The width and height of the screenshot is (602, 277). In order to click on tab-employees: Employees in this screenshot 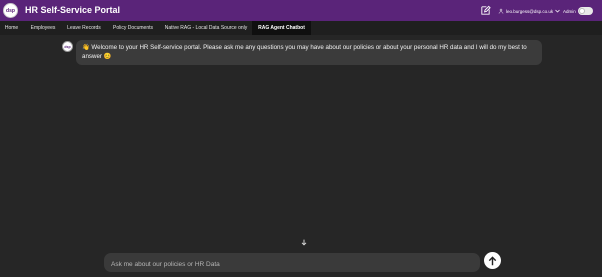, I will do `click(43, 28)`.